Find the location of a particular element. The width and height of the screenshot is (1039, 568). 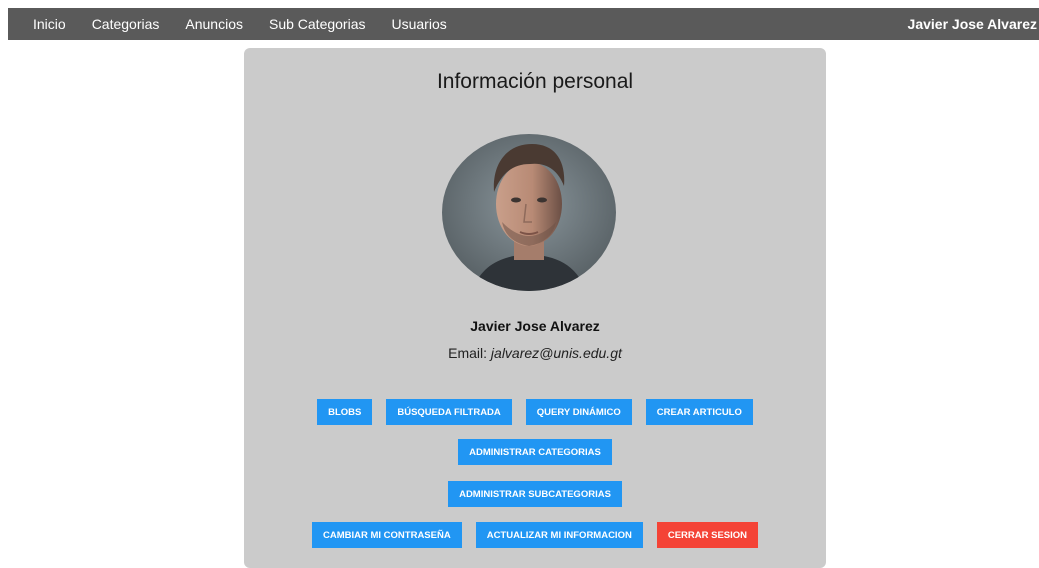

nav-user-name: Javier Jose Alvarez is located at coordinates (973, 24).